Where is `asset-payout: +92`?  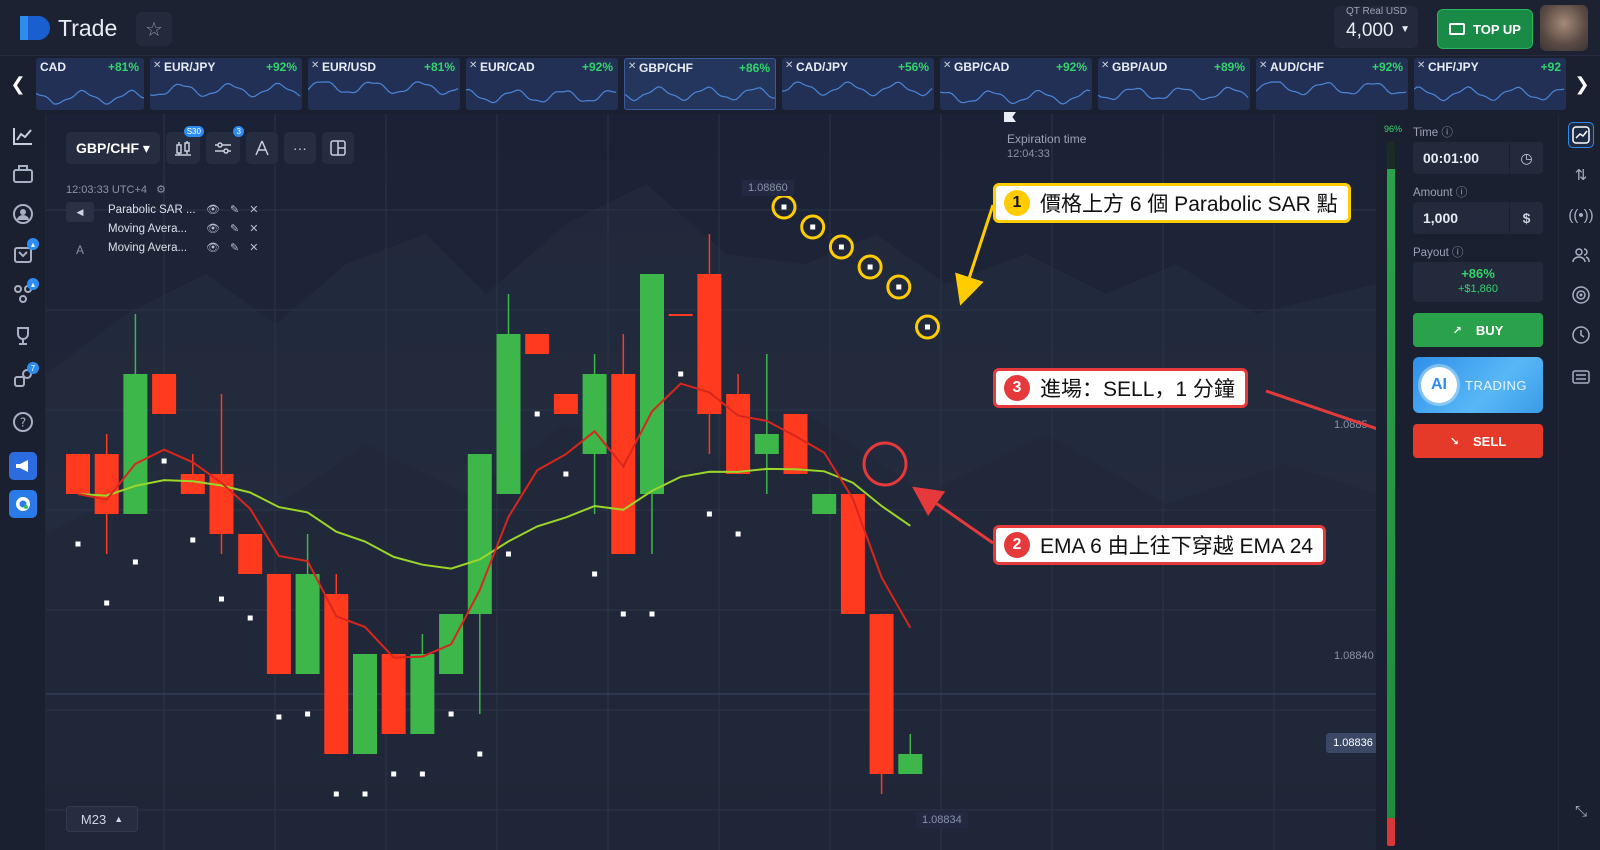 asset-payout: +92 is located at coordinates (1550, 67).